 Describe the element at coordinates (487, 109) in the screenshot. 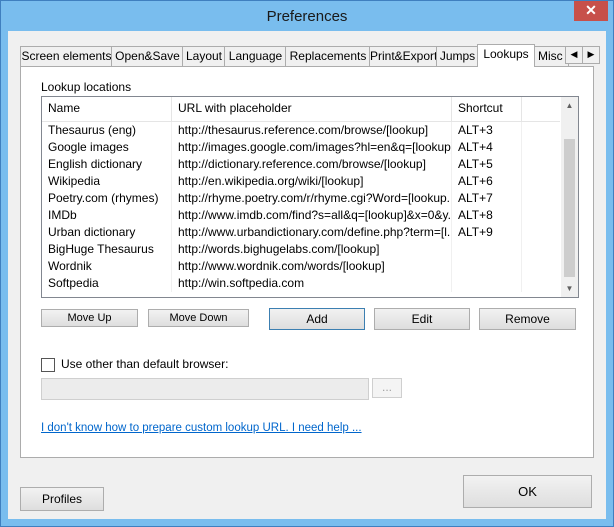

I see `column-header-shortcut: Shortcut` at that location.